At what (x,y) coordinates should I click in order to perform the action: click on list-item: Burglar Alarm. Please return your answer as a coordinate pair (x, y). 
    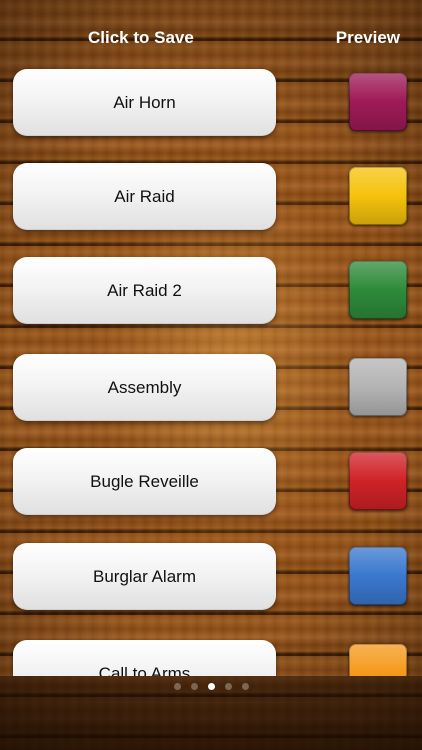
    Looking at the image, I should click on (211, 578).